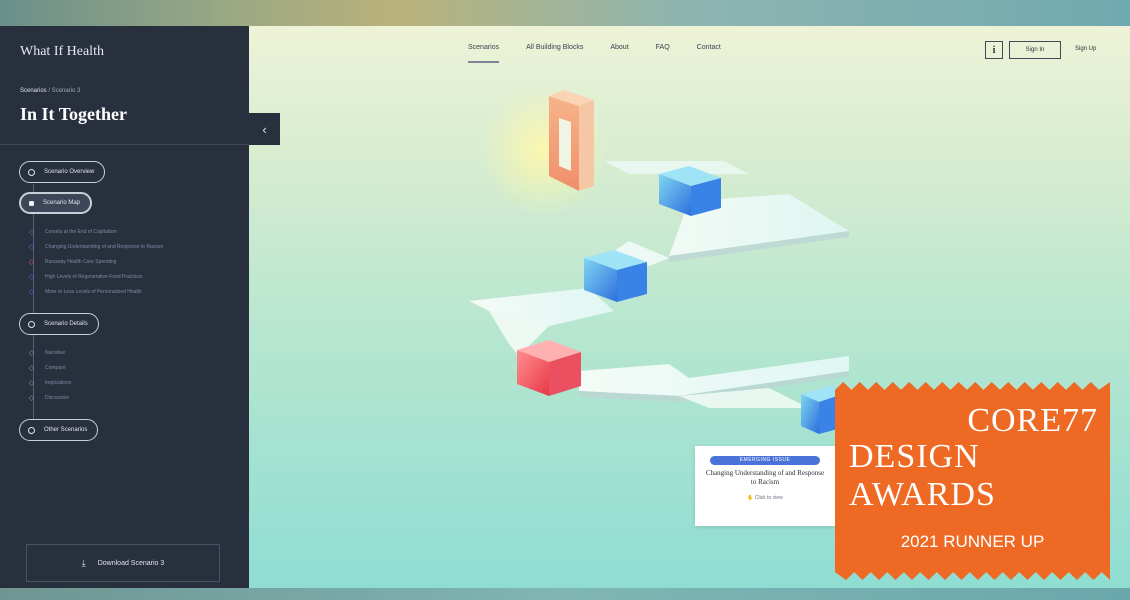 The height and width of the screenshot is (600, 1130). I want to click on info-button: i, so click(994, 50).